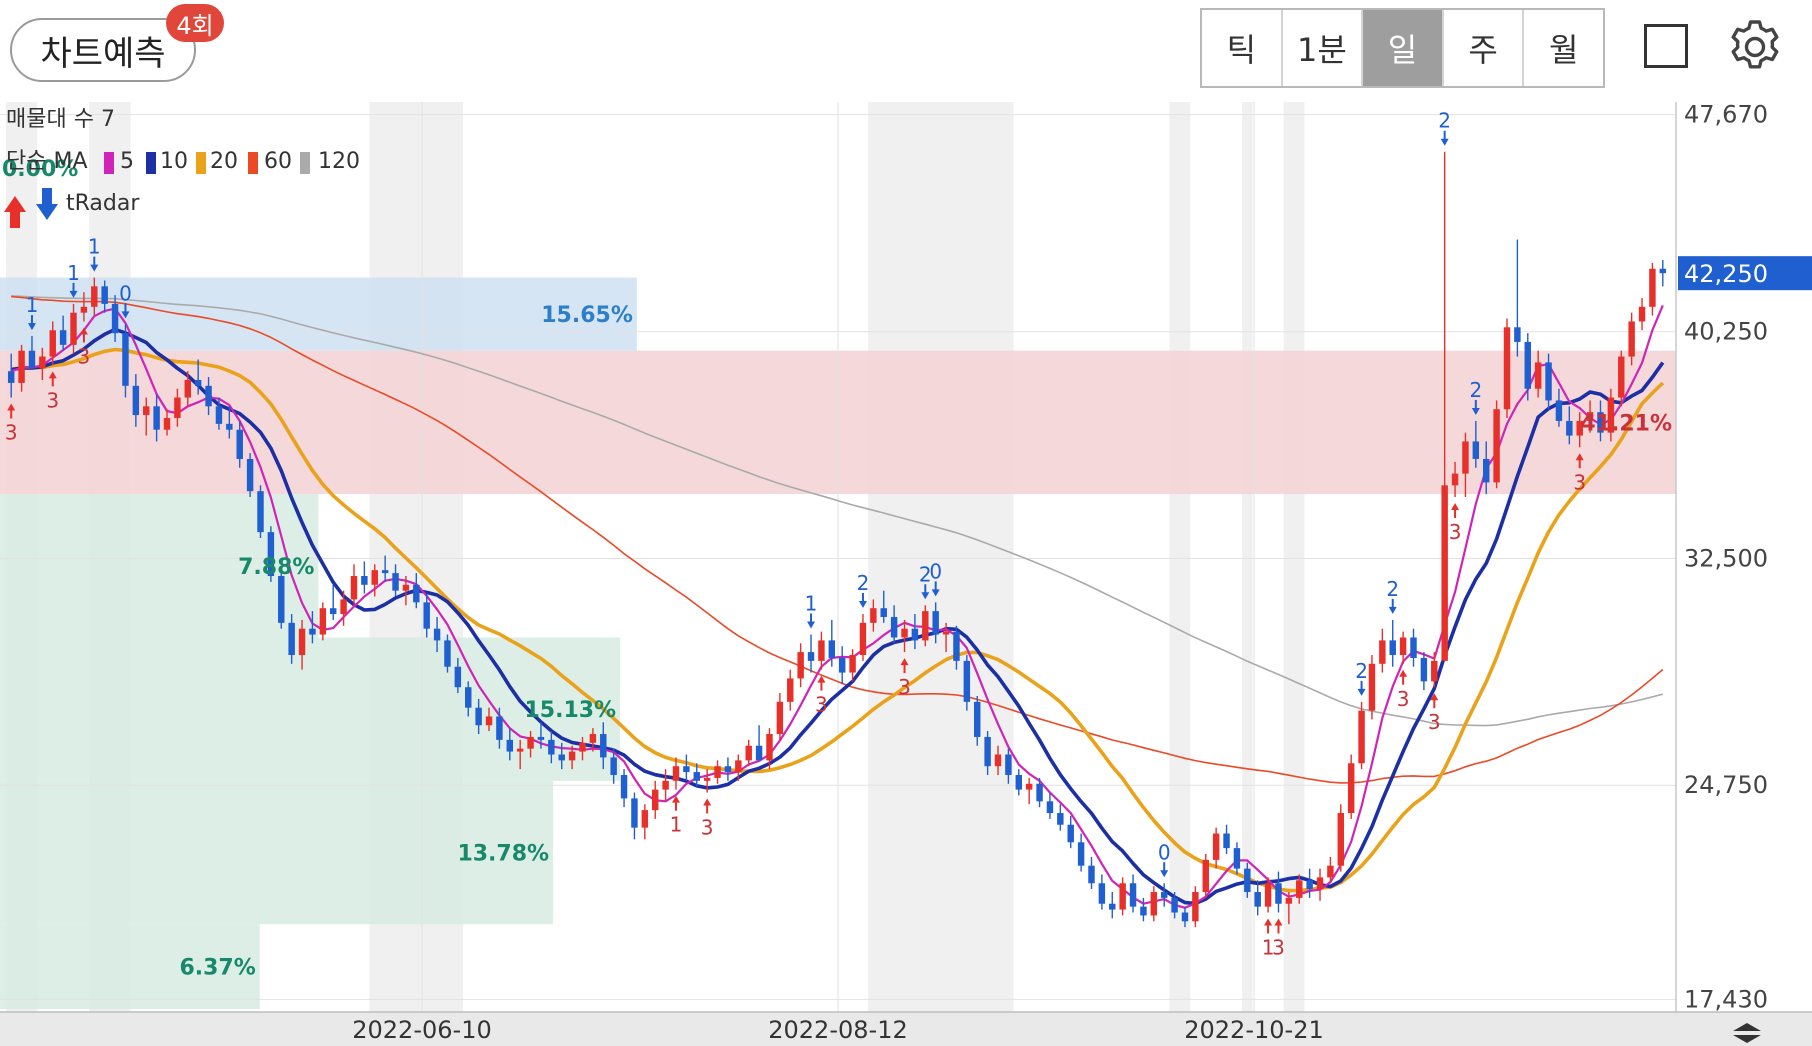  I want to click on ma120-swatch, so click(305, 163).